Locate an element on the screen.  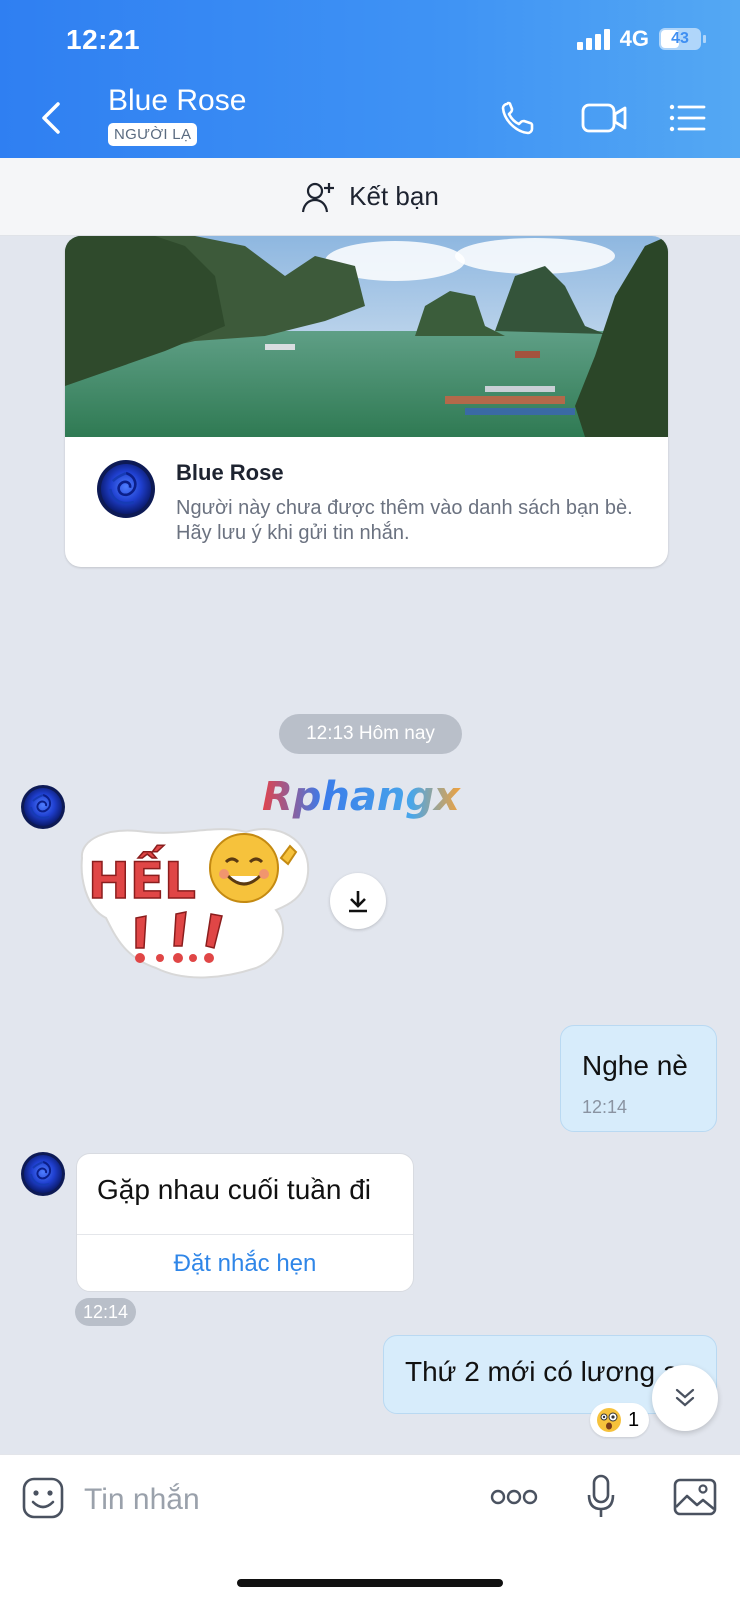
battery-icon: 43 is located at coordinates (680, 39).